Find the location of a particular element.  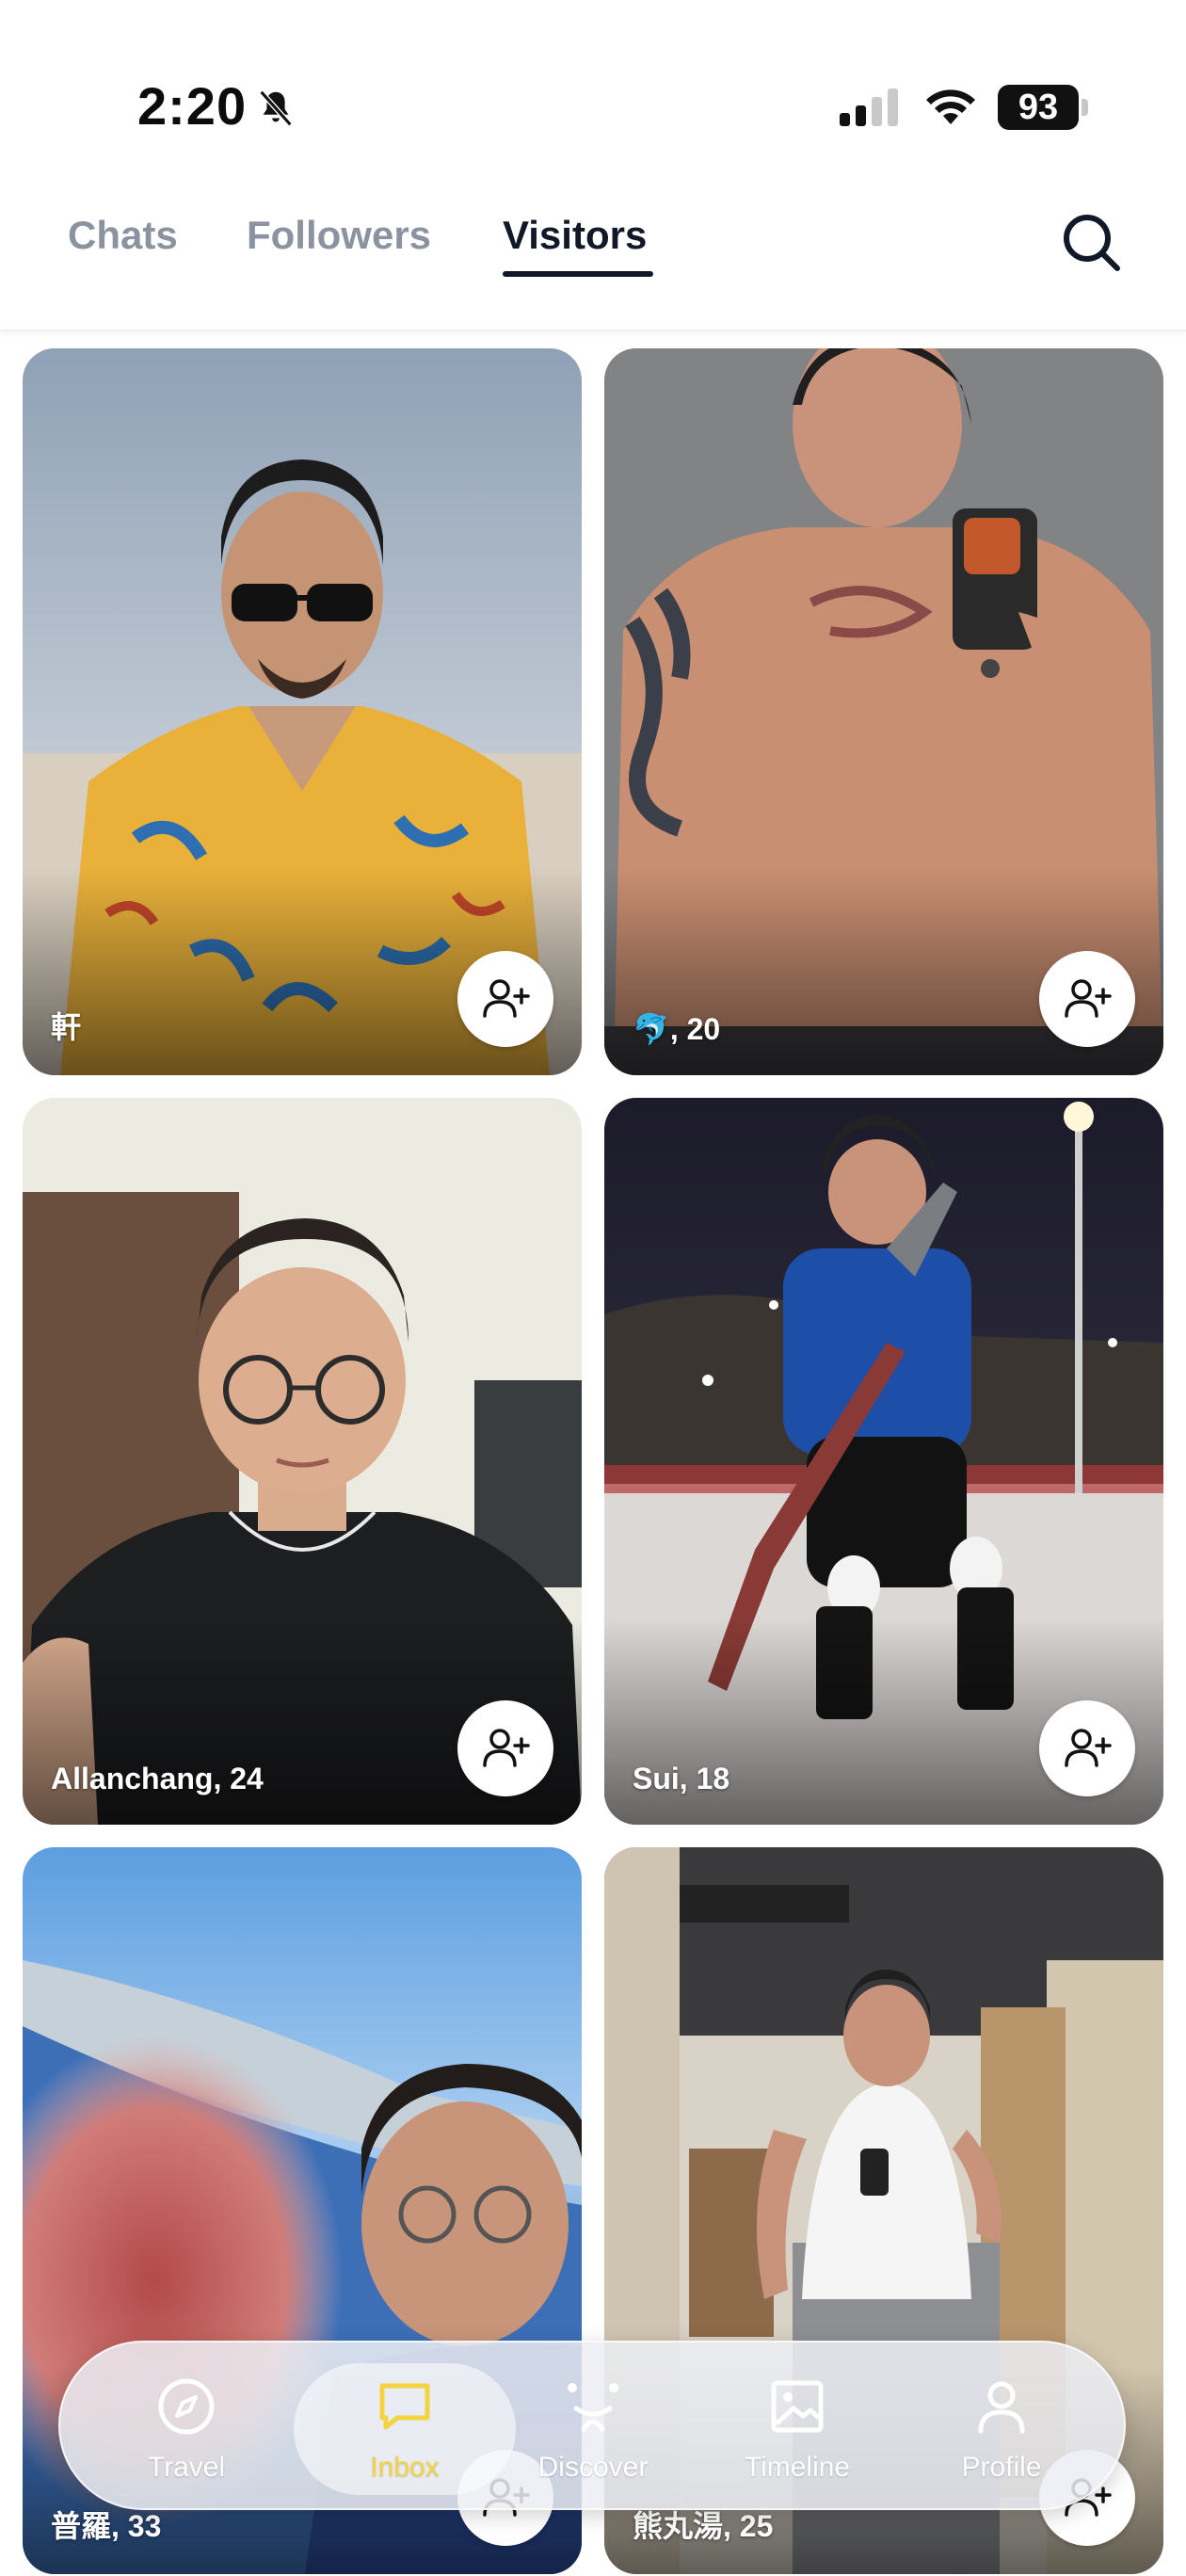

chat-bubble-icon is located at coordinates (404, 2406).